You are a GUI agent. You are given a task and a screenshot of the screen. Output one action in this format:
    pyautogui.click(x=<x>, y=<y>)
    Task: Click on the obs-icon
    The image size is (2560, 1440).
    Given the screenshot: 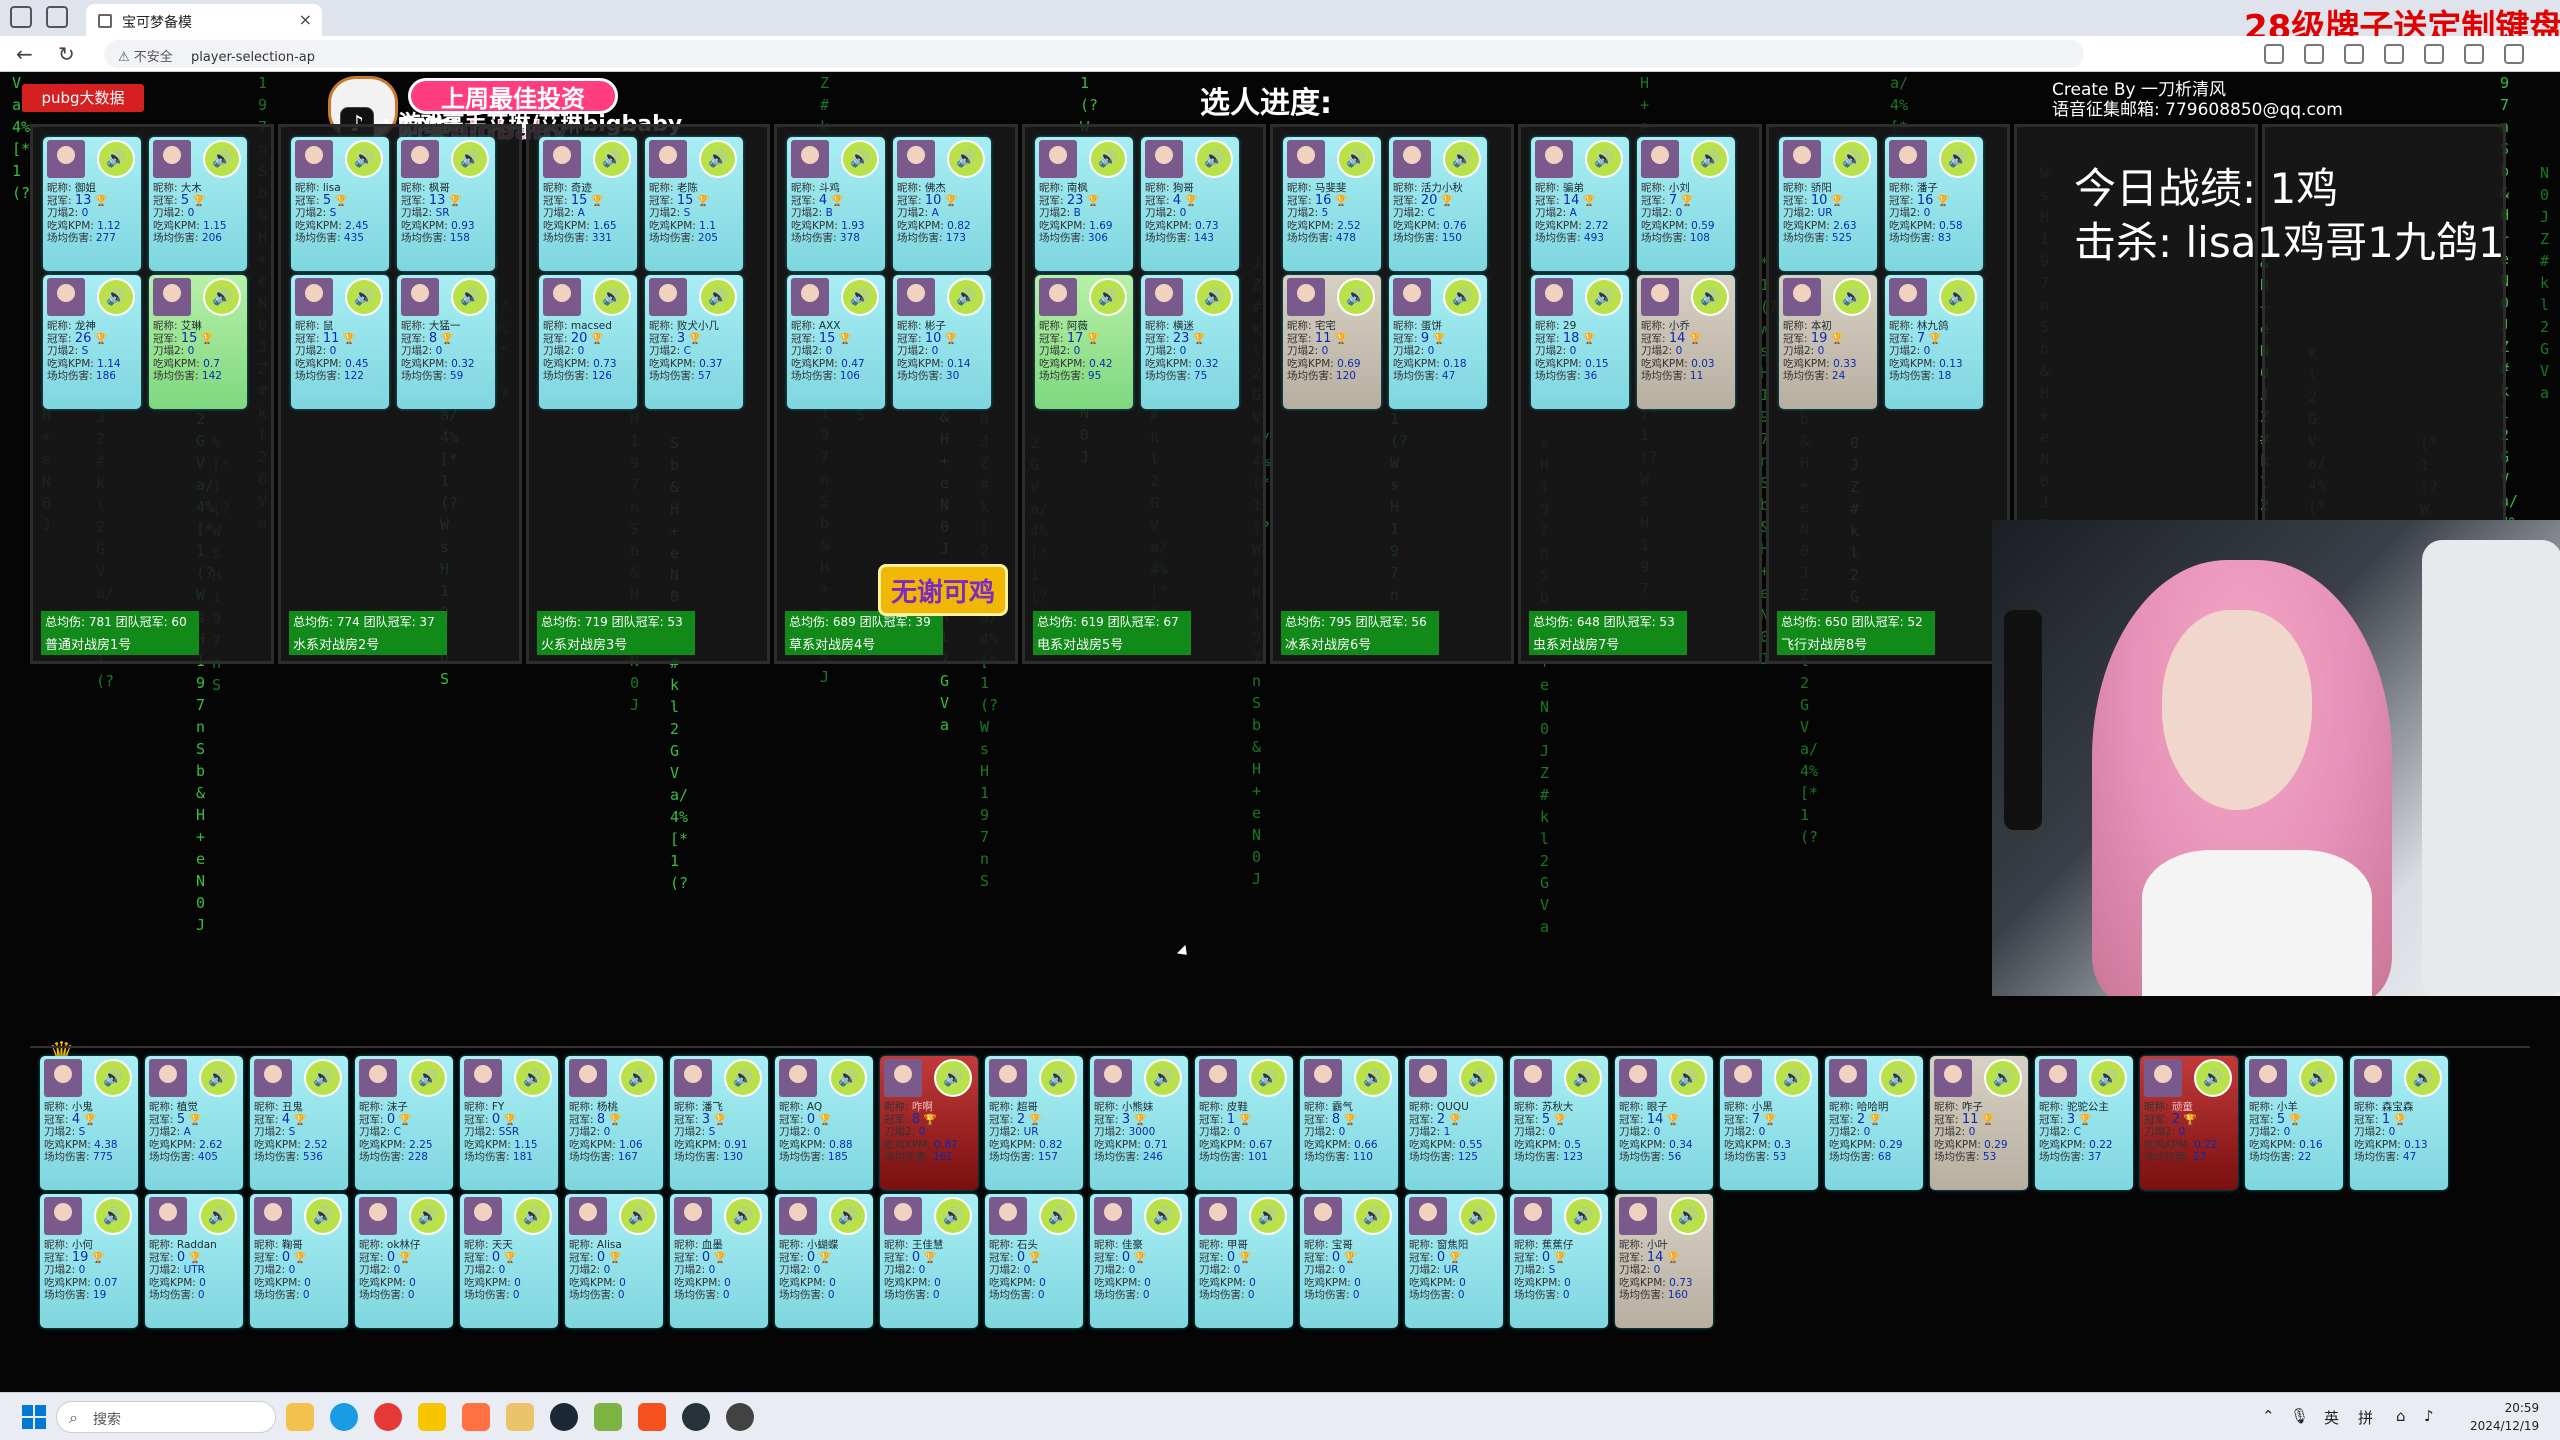 What is the action you would take?
    pyautogui.click(x=740, y=1417)
    